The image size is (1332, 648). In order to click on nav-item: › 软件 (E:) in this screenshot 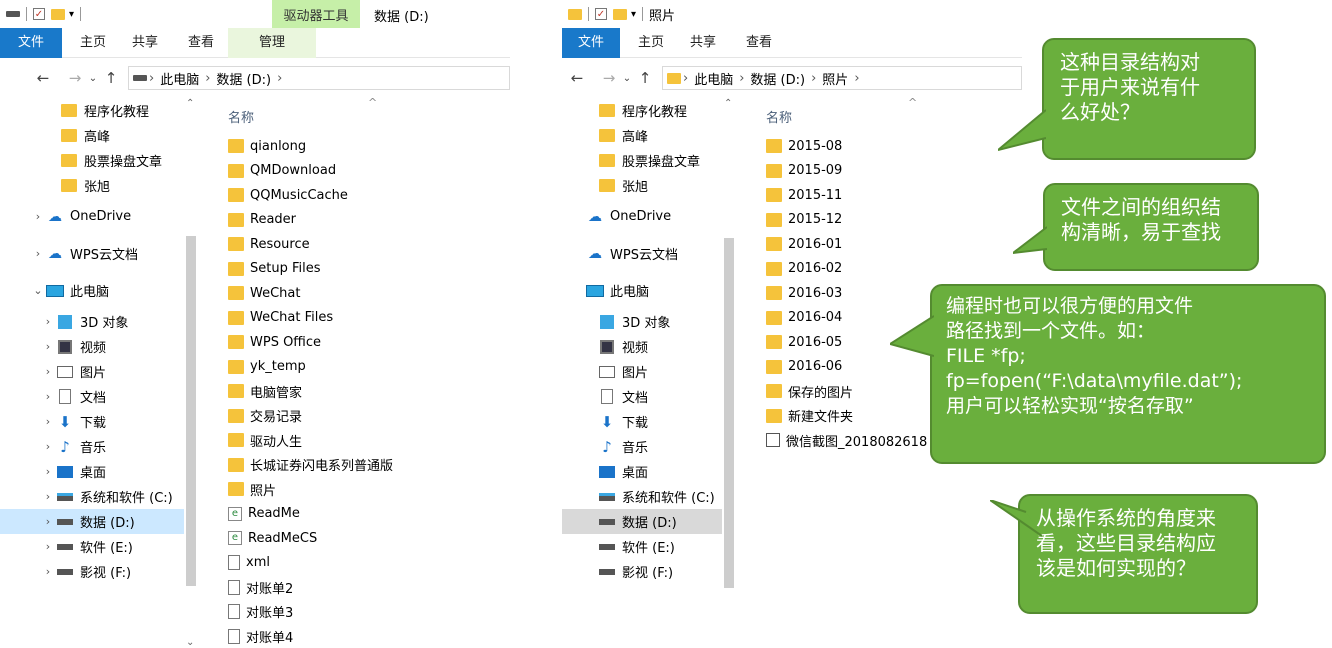, I will do `click(92, 546)`.